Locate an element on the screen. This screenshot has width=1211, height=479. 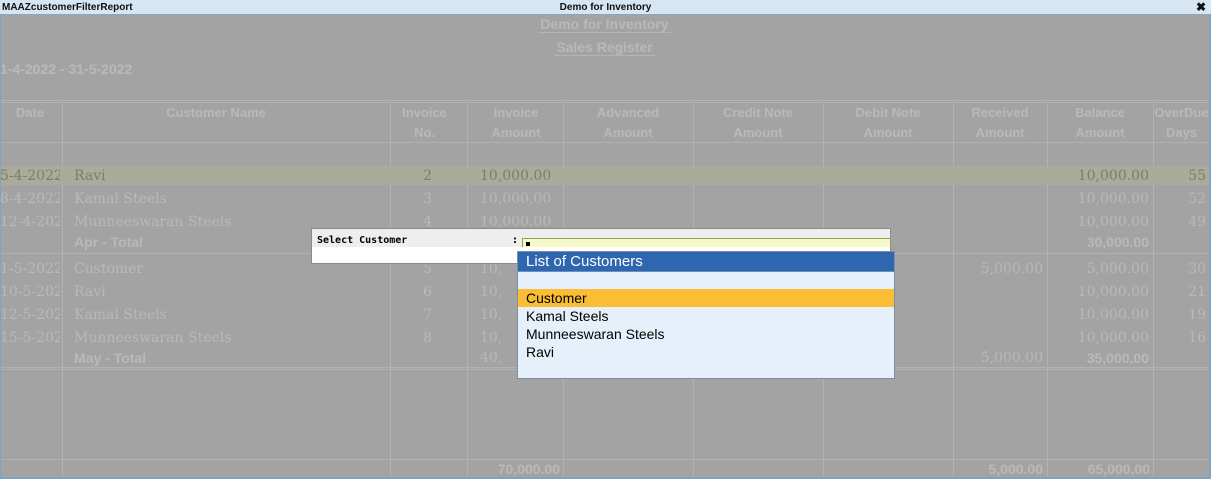
header-bottom-rule is located at coordinates (604, 142).